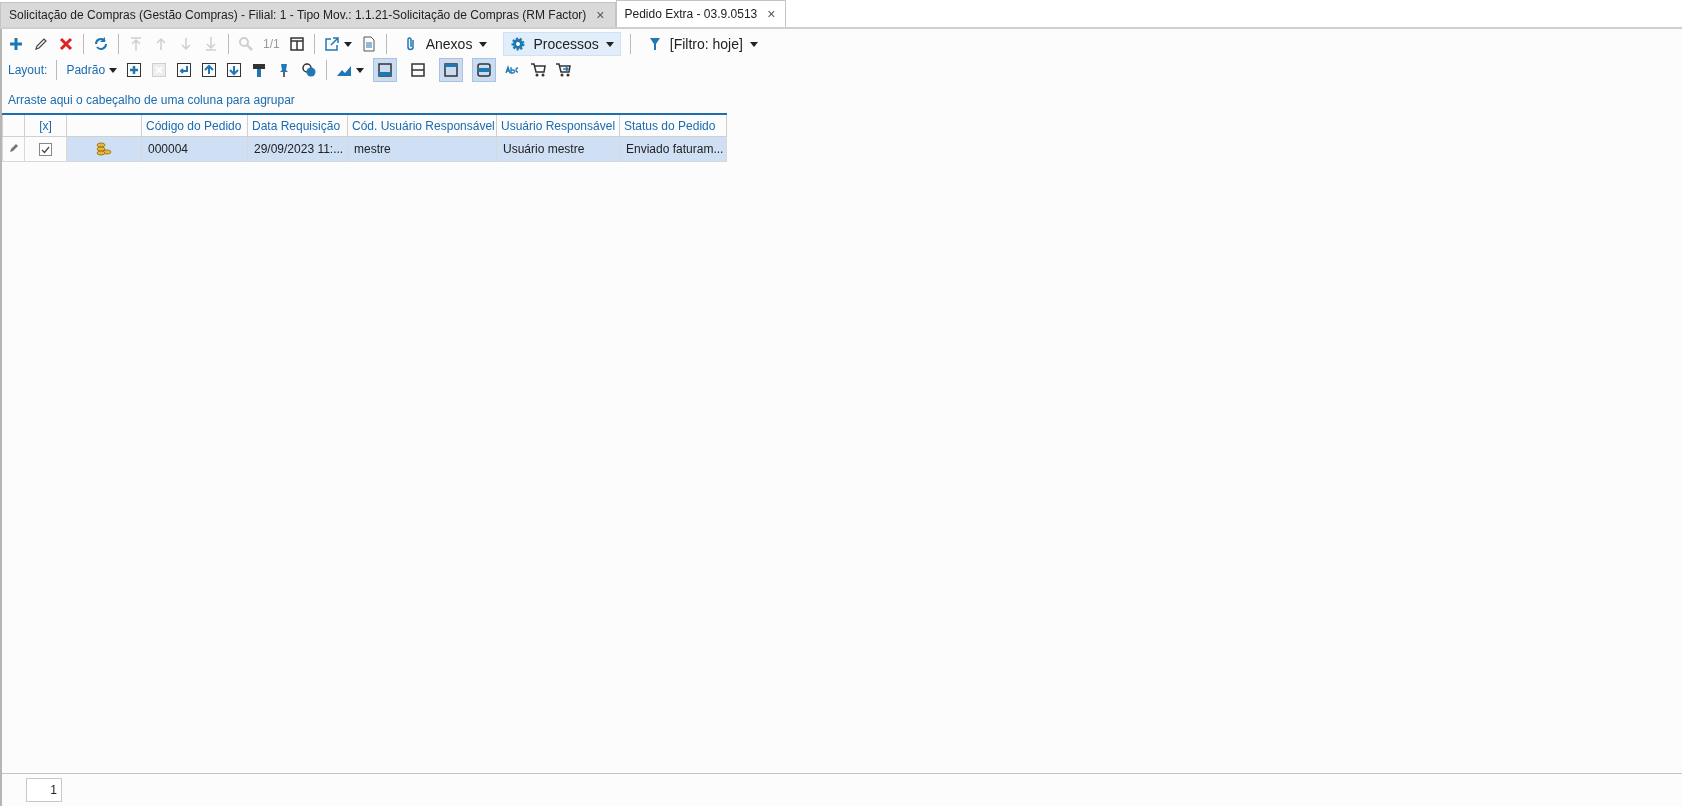 This screenshot has height=806, width=1682. I want to click on table-cell: Usuário mestre, so click(558, 149).